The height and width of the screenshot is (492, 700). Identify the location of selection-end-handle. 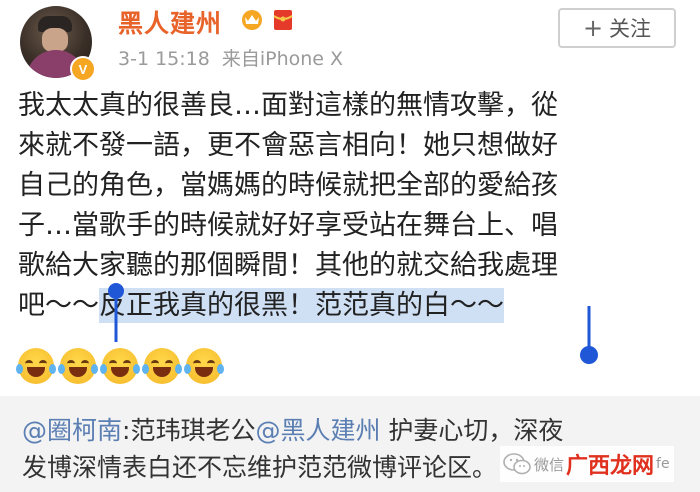
(589, 335).